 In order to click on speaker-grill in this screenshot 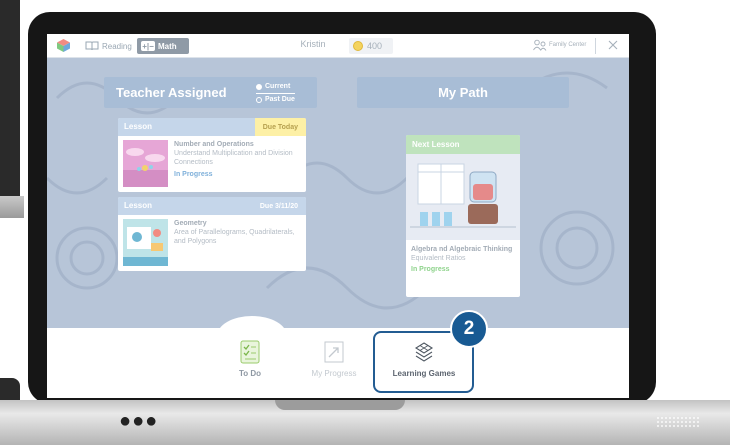, I will do `click(678, 422)`.